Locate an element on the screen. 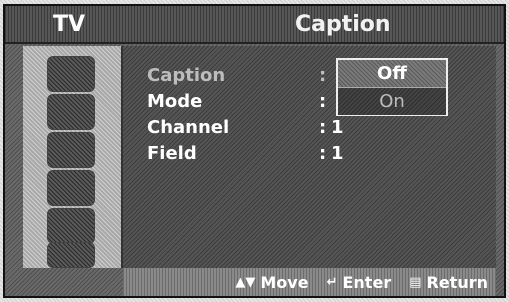 The image size is (509, 302). move-label: Move is located at coordinates (284, 282).